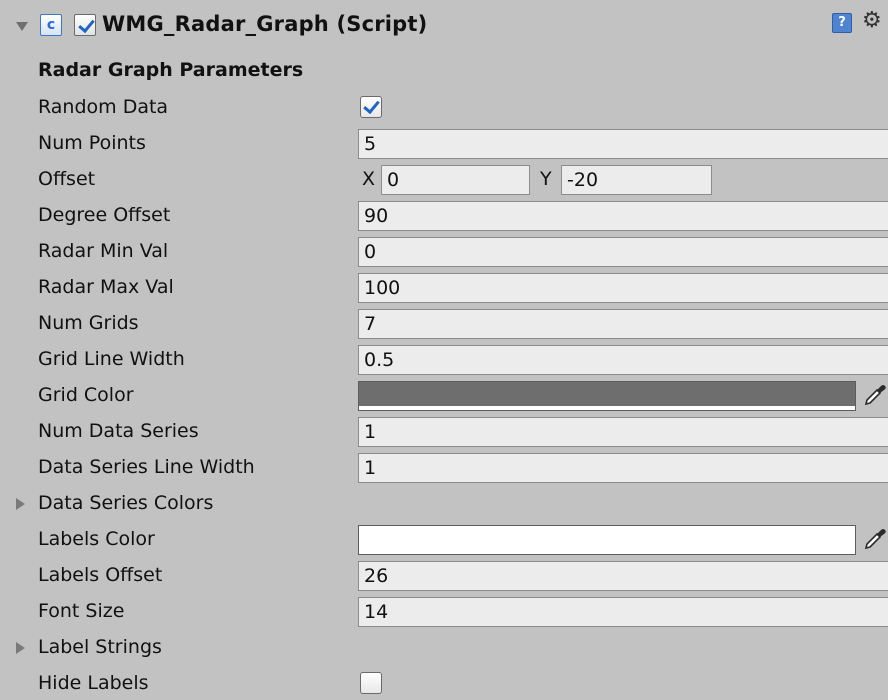 This screenshot has height=700, width=888. I want to click on row-data-series-line-width: Data Series Line Width 1, so click(444, 468).